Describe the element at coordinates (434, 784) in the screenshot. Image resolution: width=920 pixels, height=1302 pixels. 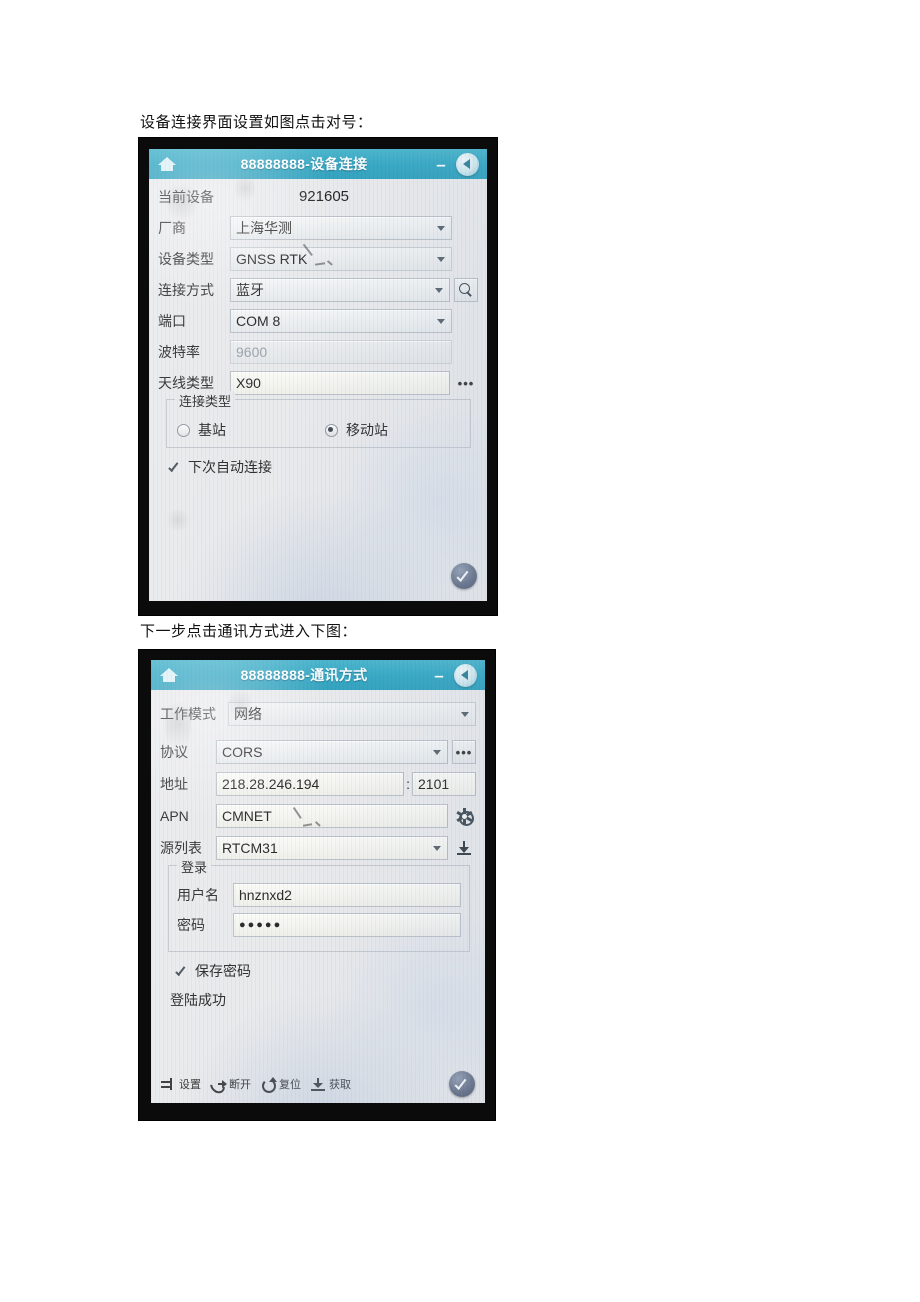
I see `port-value: 2101` at that location.